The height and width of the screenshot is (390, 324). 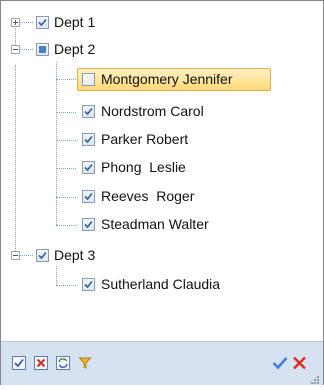 What do you see at coordinates (148, 196) in the screenshot?
I see `tree-leaf-label: Reeves Roger` at bounding box center [148, 196].